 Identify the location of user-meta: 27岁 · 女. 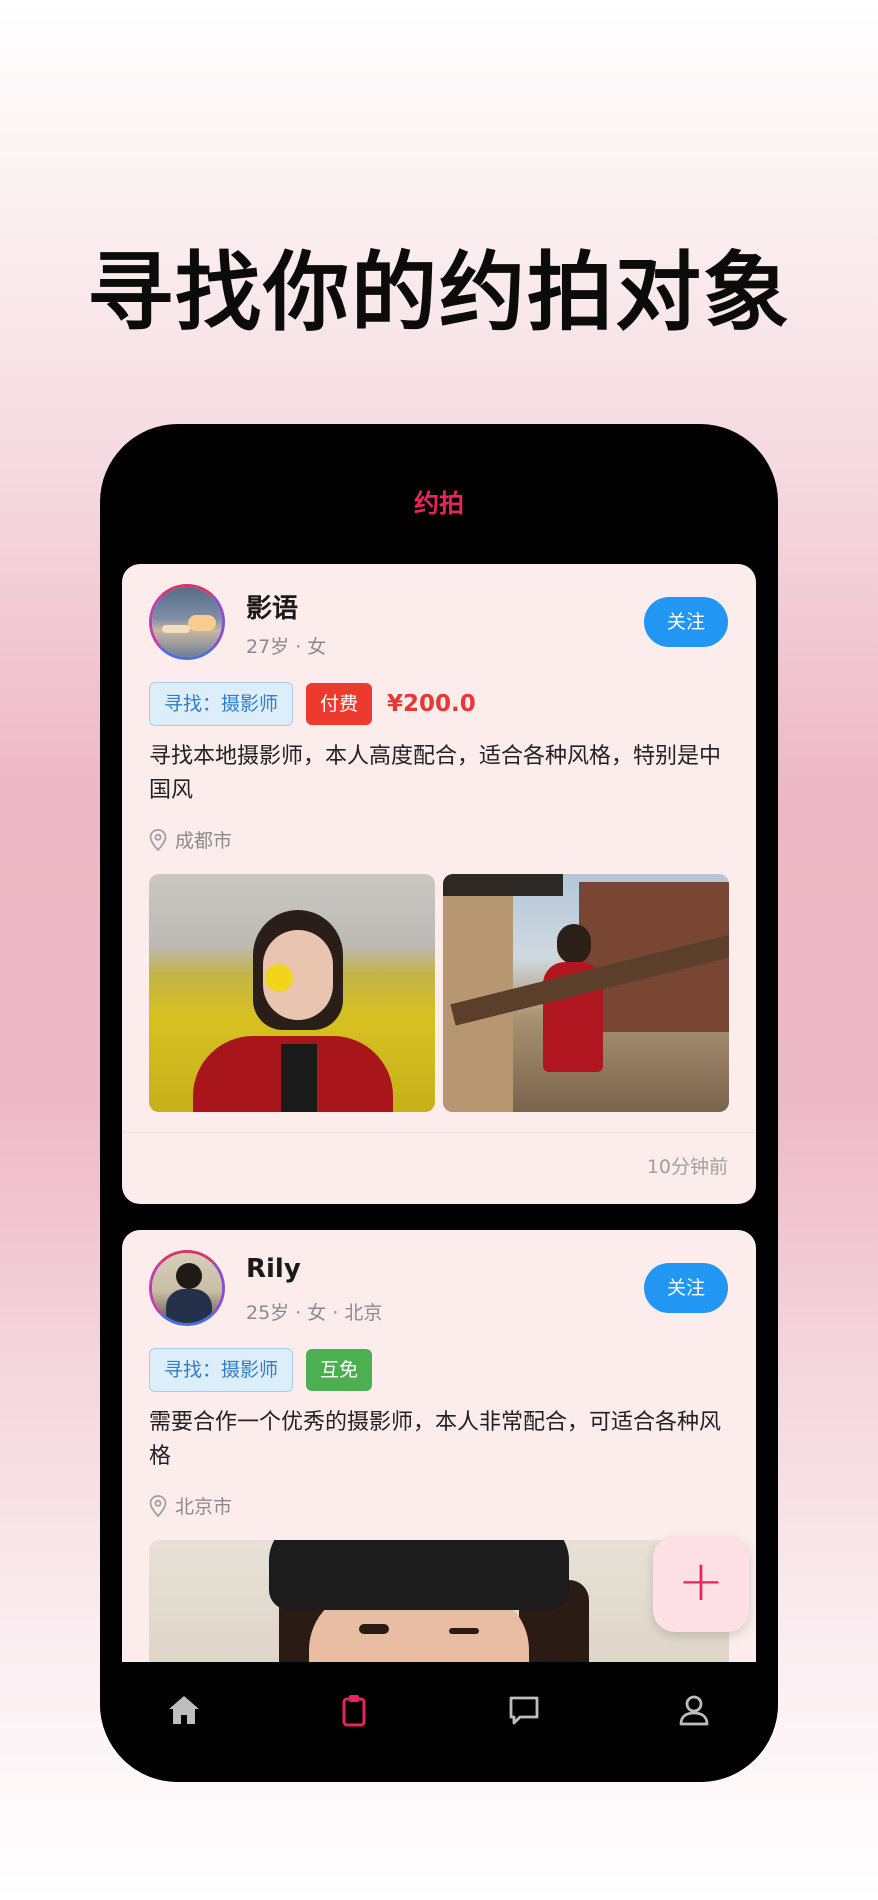
(286, 647).